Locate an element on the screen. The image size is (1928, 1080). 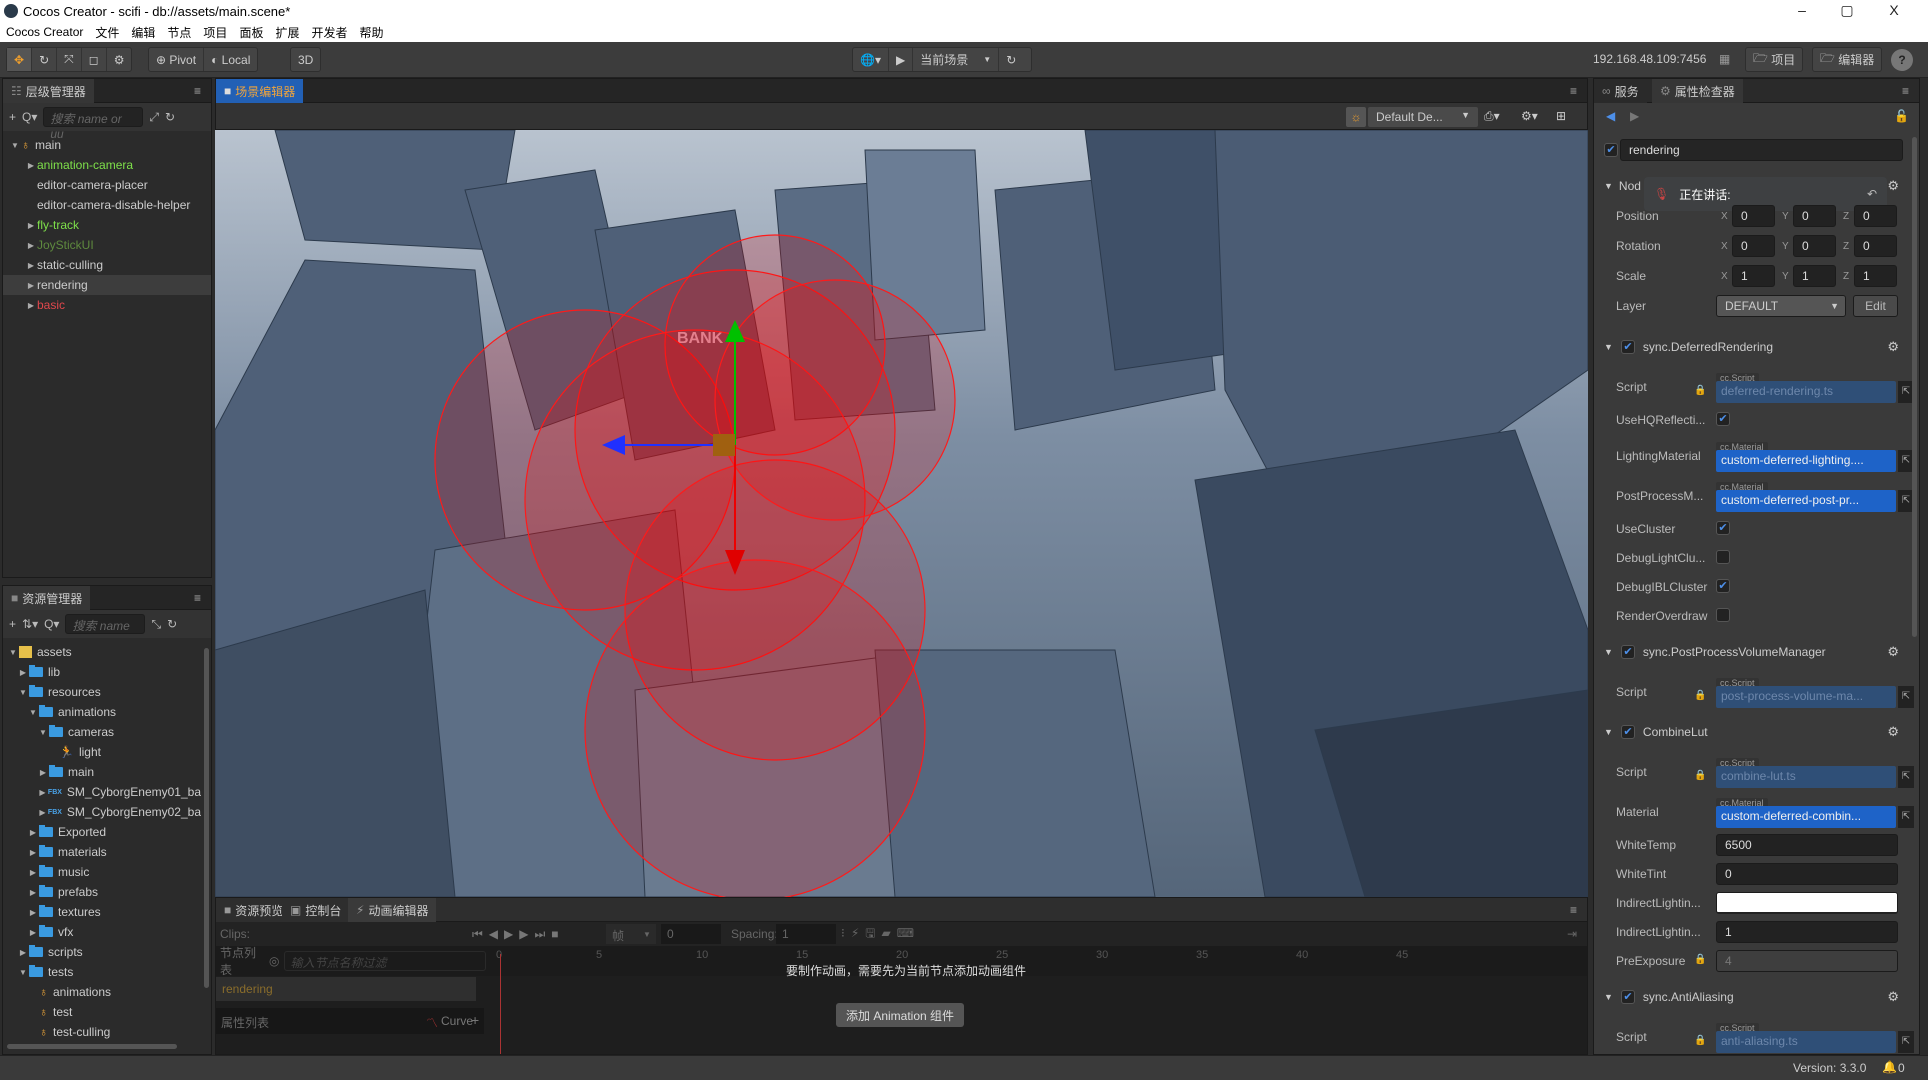
tab-scene-editor: ■ 场景编辑器 is located at coordinates (260, 91).